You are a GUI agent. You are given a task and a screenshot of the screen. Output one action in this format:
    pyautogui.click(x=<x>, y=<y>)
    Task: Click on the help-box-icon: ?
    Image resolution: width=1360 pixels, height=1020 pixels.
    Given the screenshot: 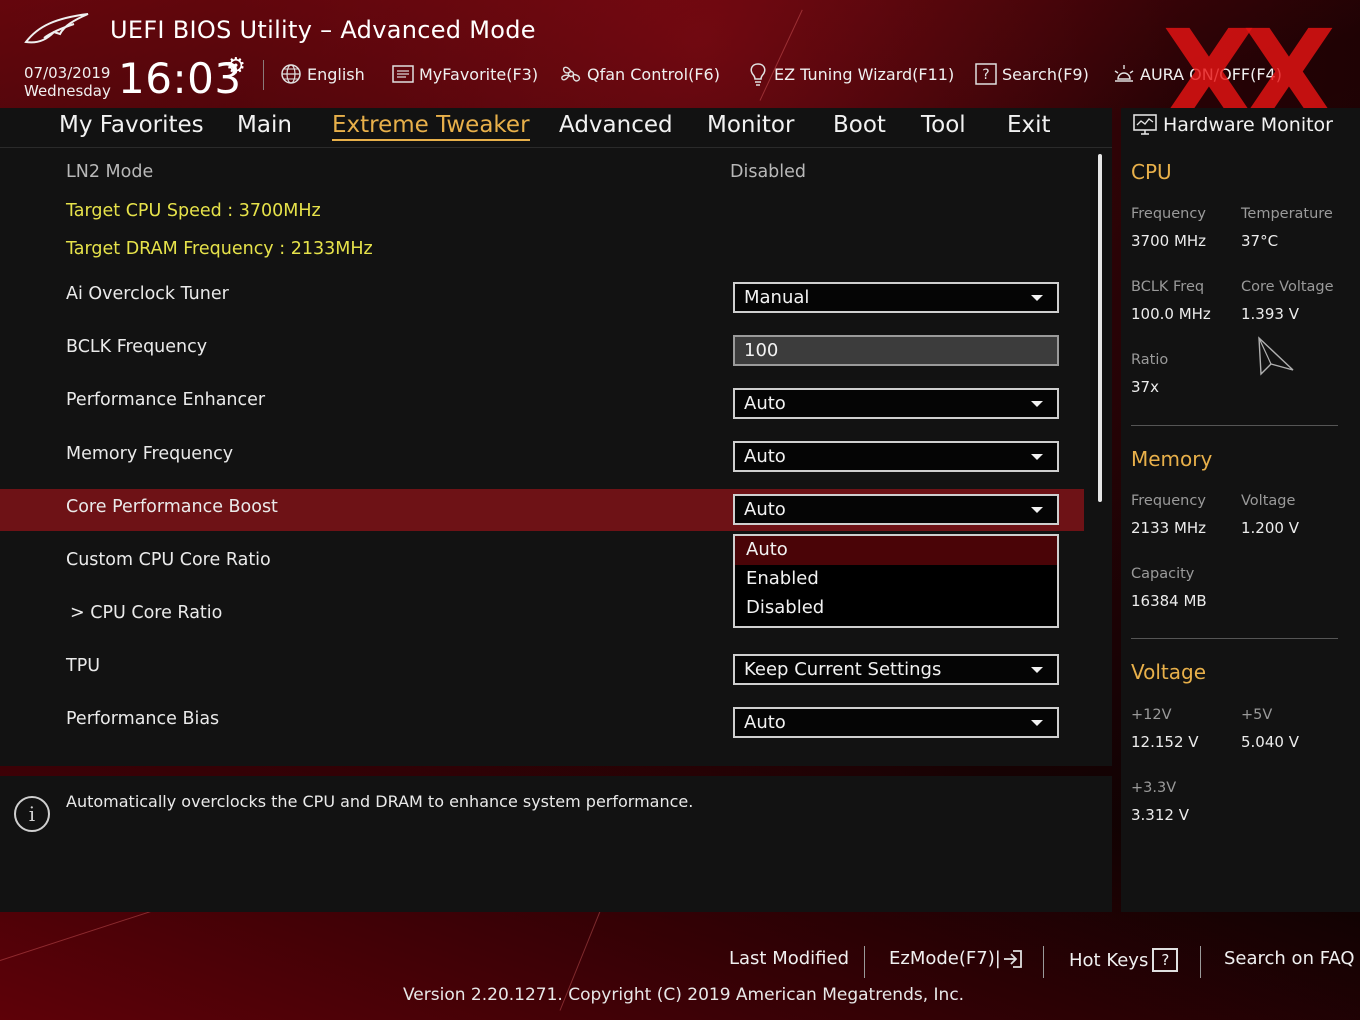 What is the action you would take?
    pyautogui.click(x=986, y=74)
    